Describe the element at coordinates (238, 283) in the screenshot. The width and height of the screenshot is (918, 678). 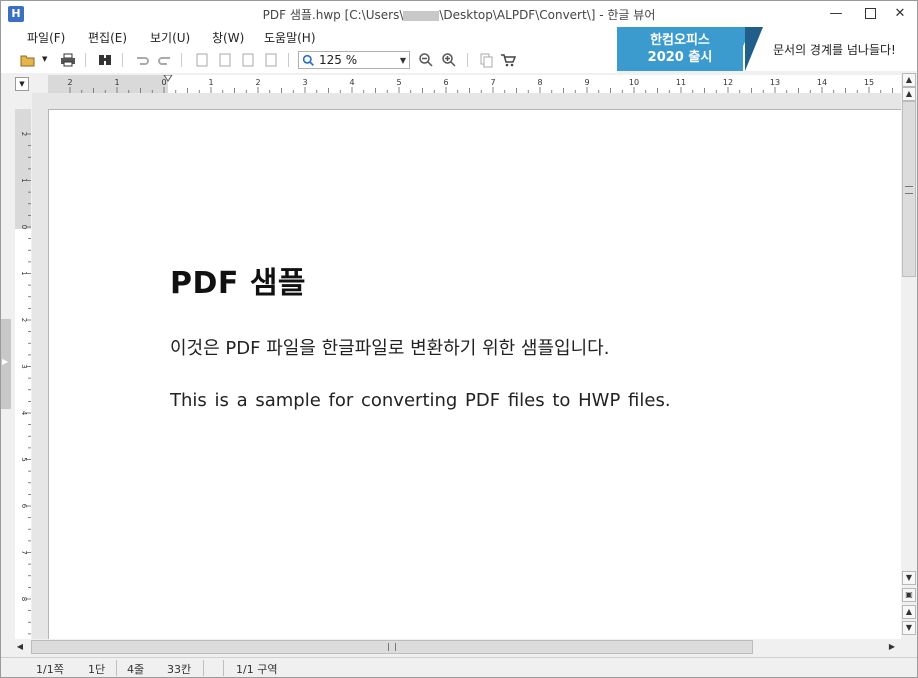
I see `document-title: PDF 샘플` at that location.